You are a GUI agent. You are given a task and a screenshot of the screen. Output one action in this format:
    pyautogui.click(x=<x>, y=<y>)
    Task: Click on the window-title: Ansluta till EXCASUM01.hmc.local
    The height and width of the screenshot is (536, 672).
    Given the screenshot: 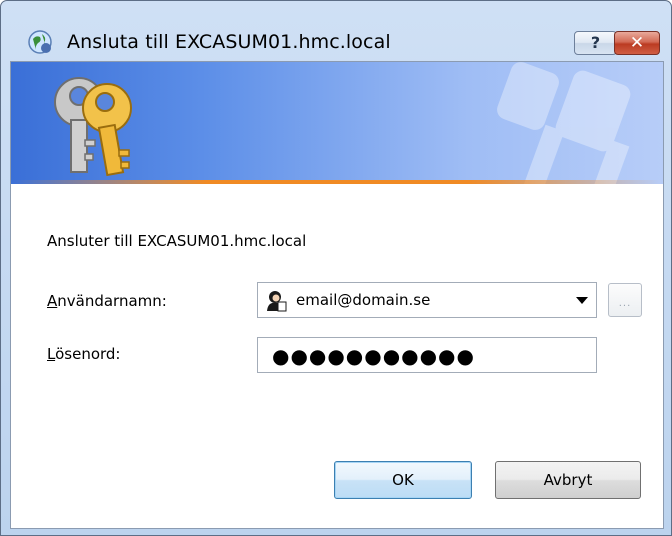 What is the action you would take?
    pyautogui.click(x=229, y=42)
    